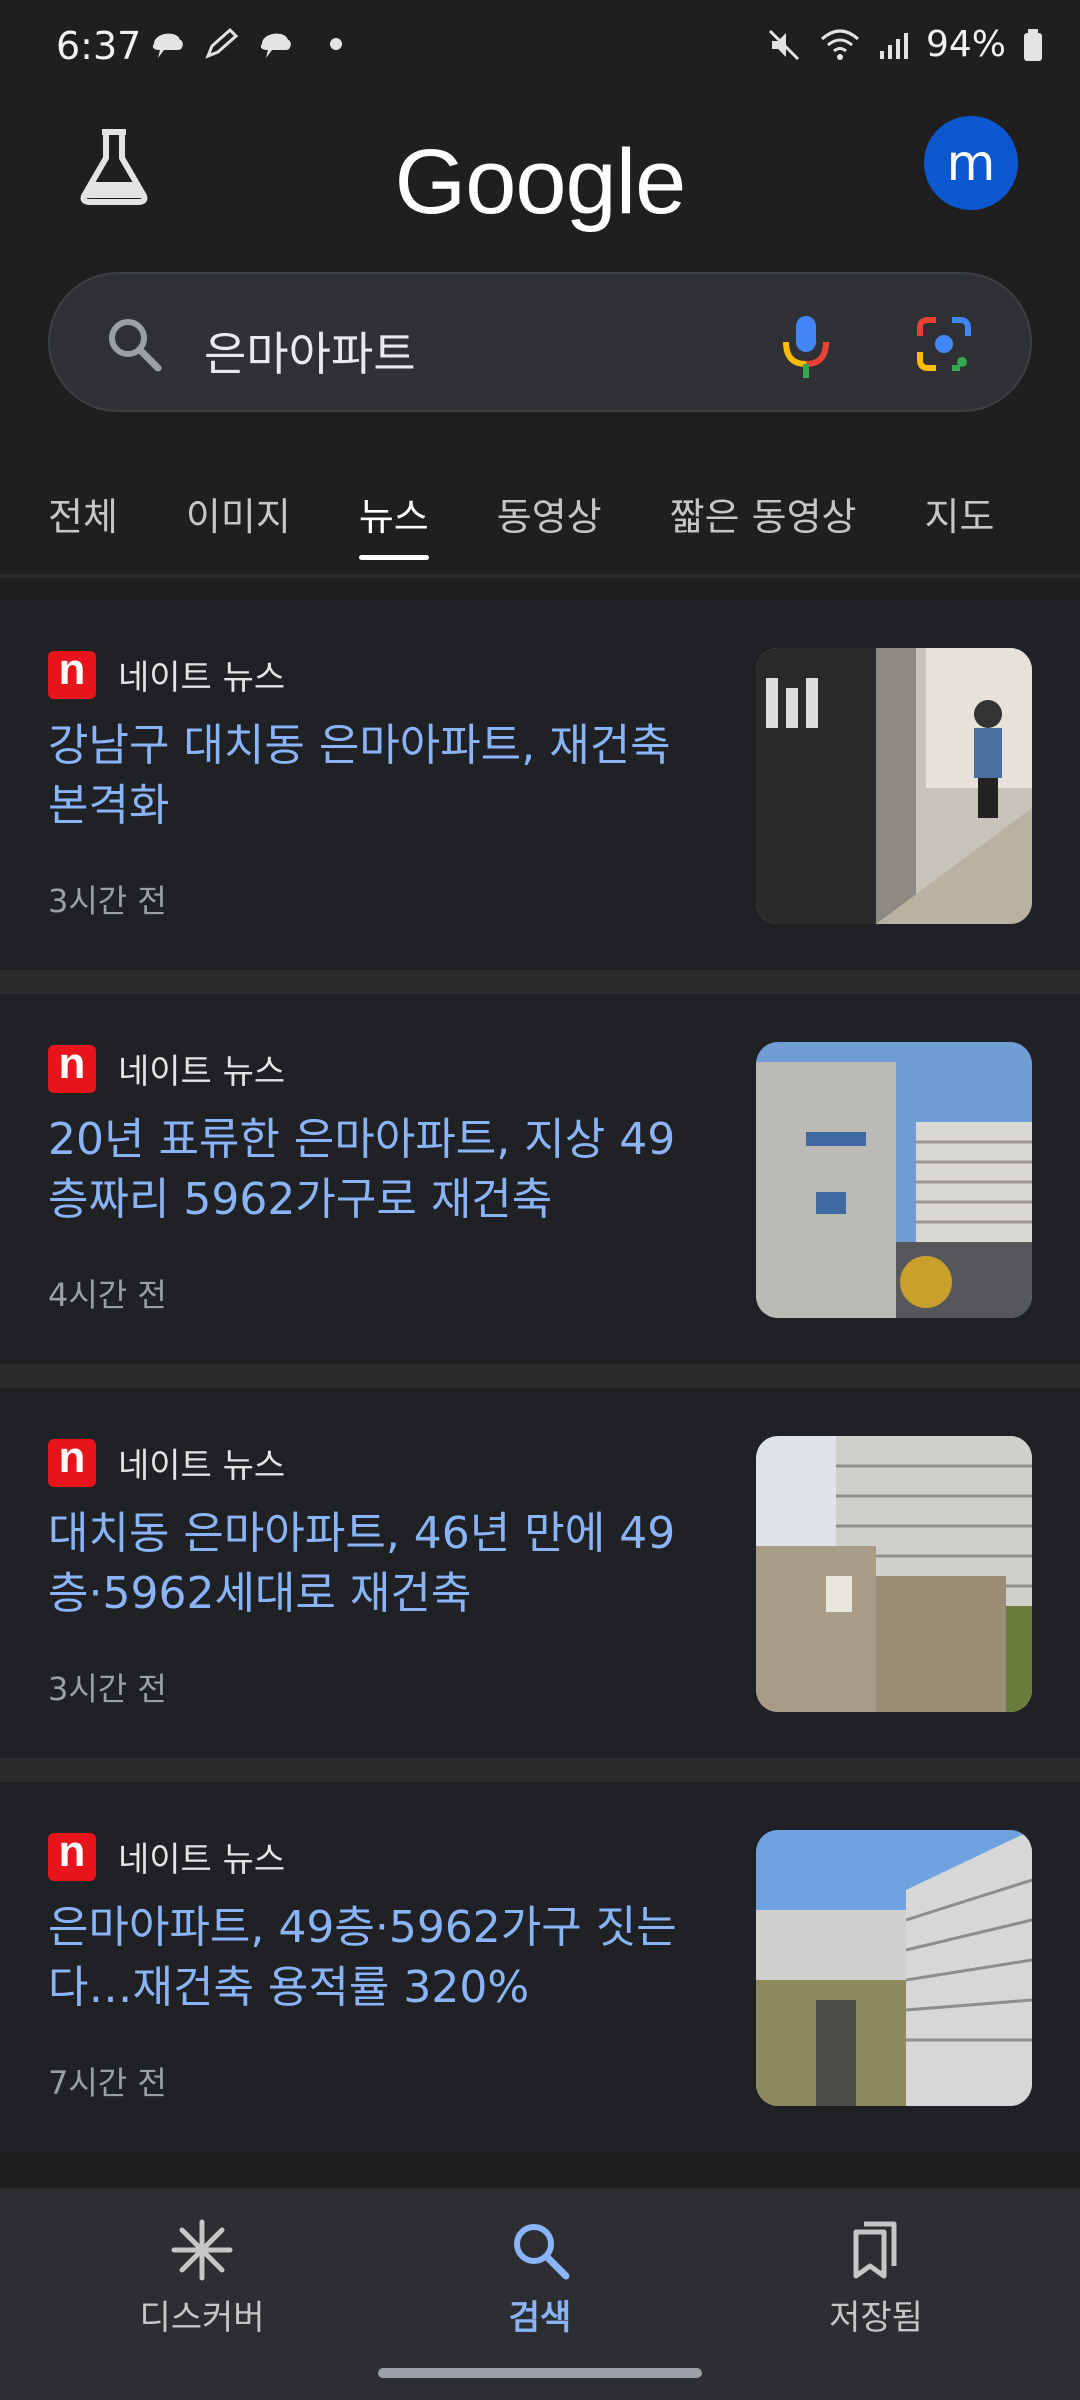  I want to click on gesture-handle, so click(540, 2373).